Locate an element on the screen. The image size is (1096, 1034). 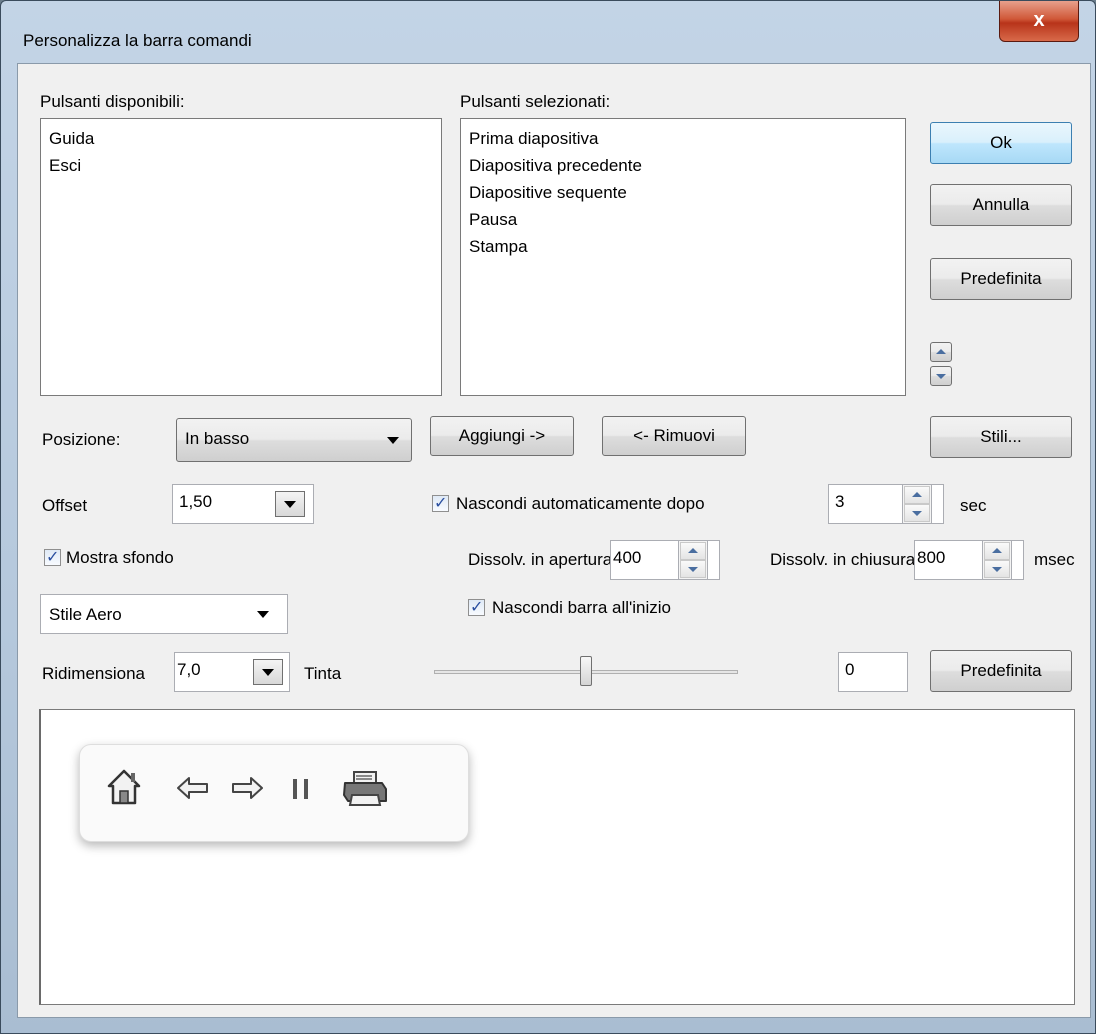
list-item: Diapositiva precedente is located at coordinates (687, 165).